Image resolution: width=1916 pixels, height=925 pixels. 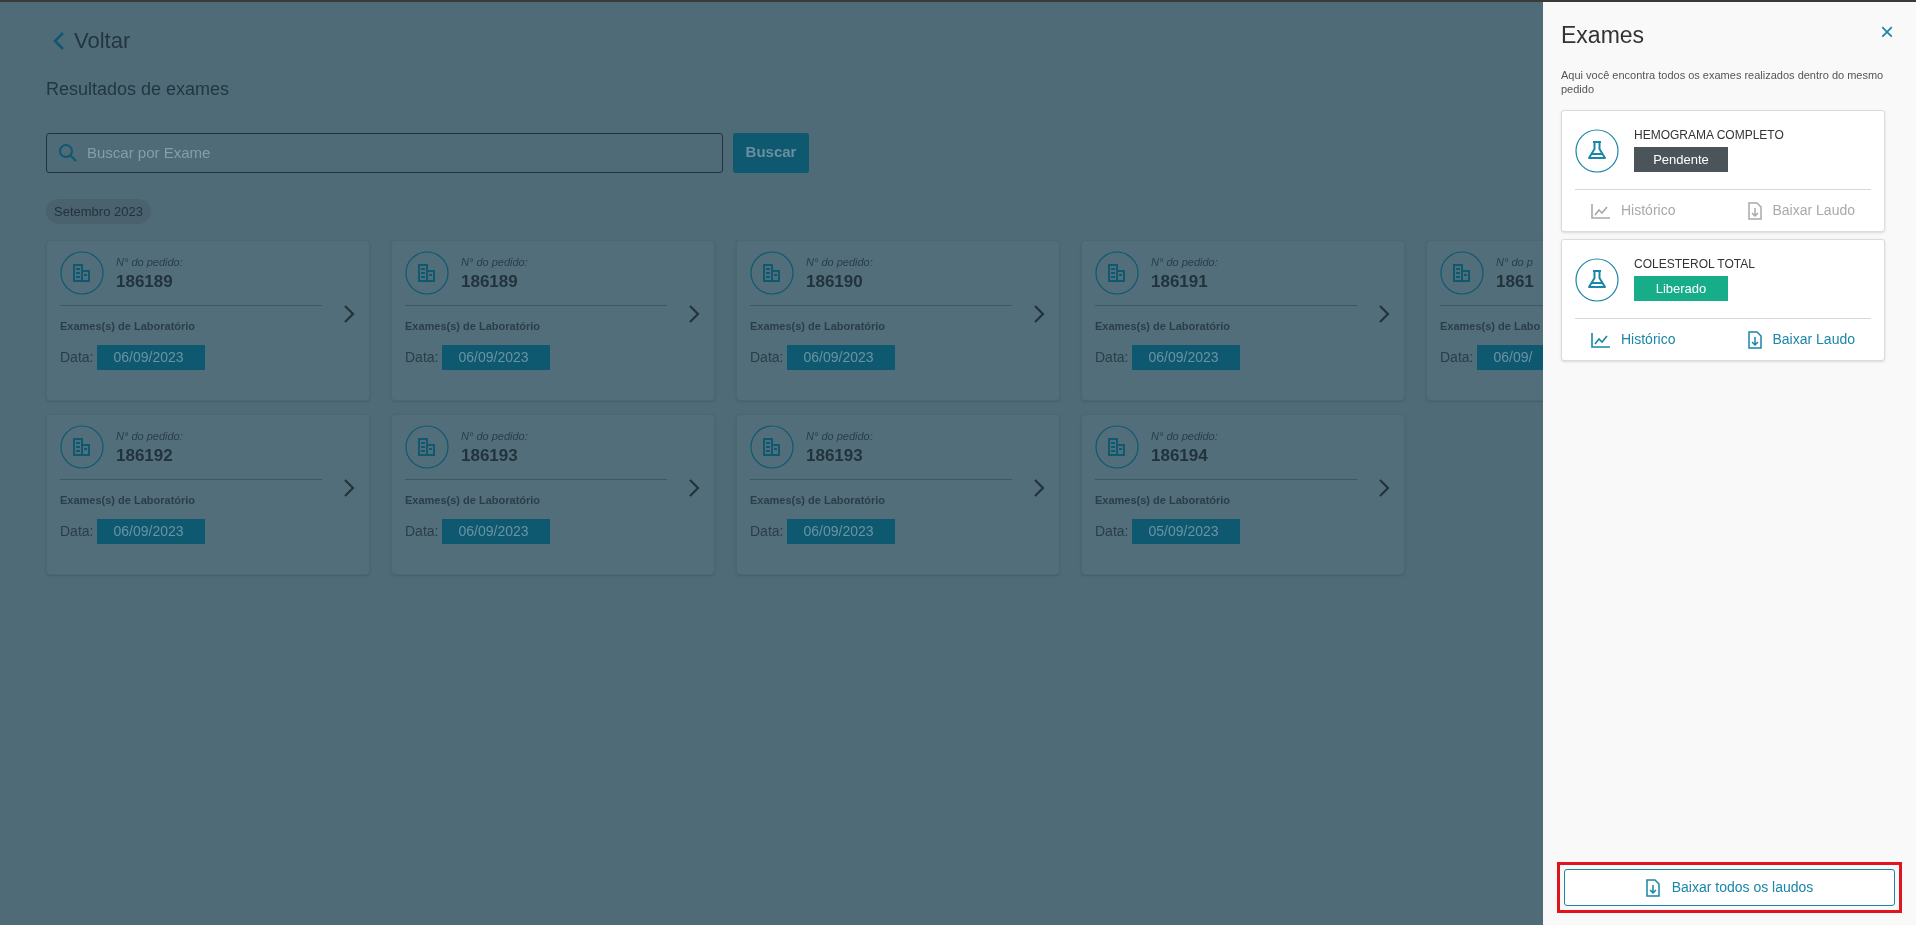 What do you see at coordinates (1180, 455) in the screenshot?
I see `order-number: 186194` at bounding box center [1180, 455].